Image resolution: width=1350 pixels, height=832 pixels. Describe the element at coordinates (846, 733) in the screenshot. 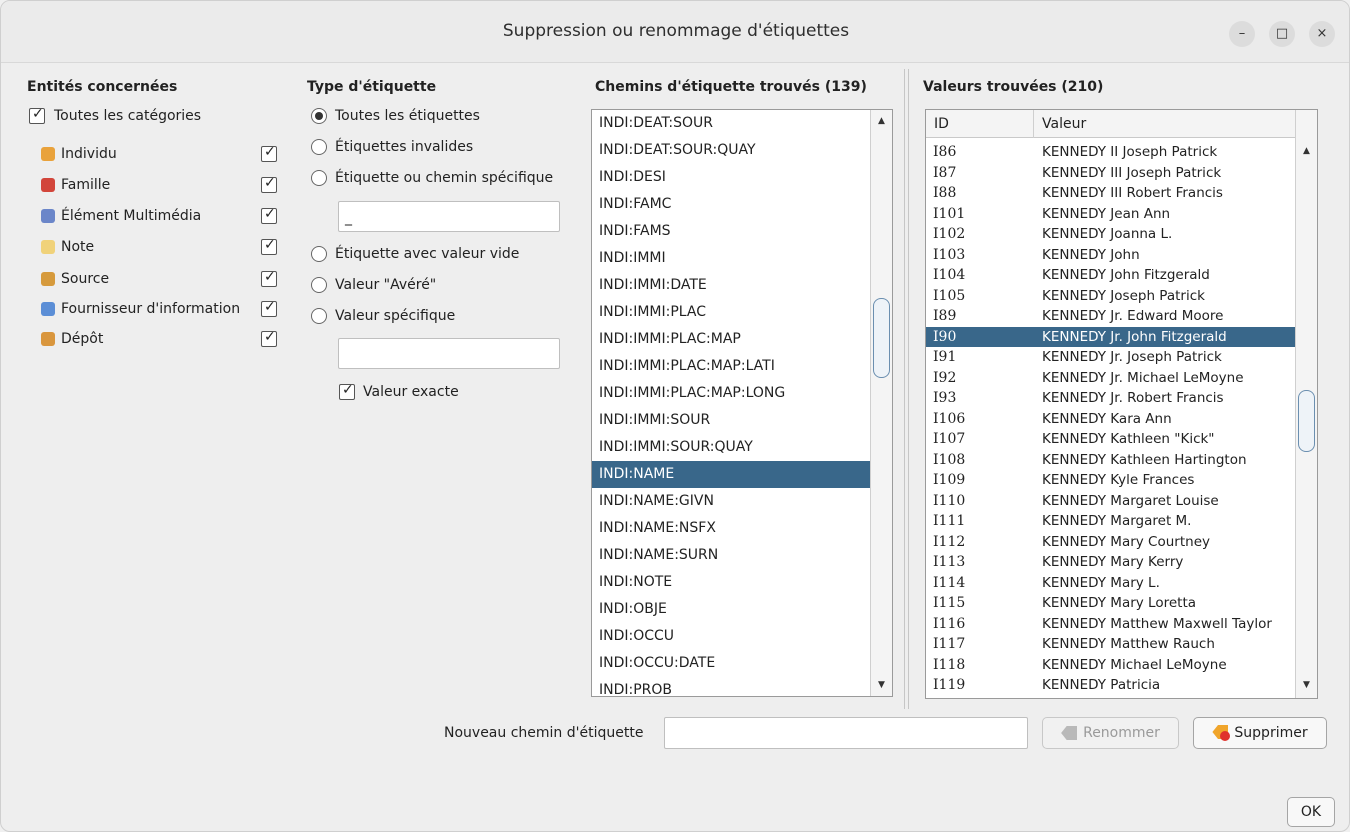

I see `new-path-input` at that location.